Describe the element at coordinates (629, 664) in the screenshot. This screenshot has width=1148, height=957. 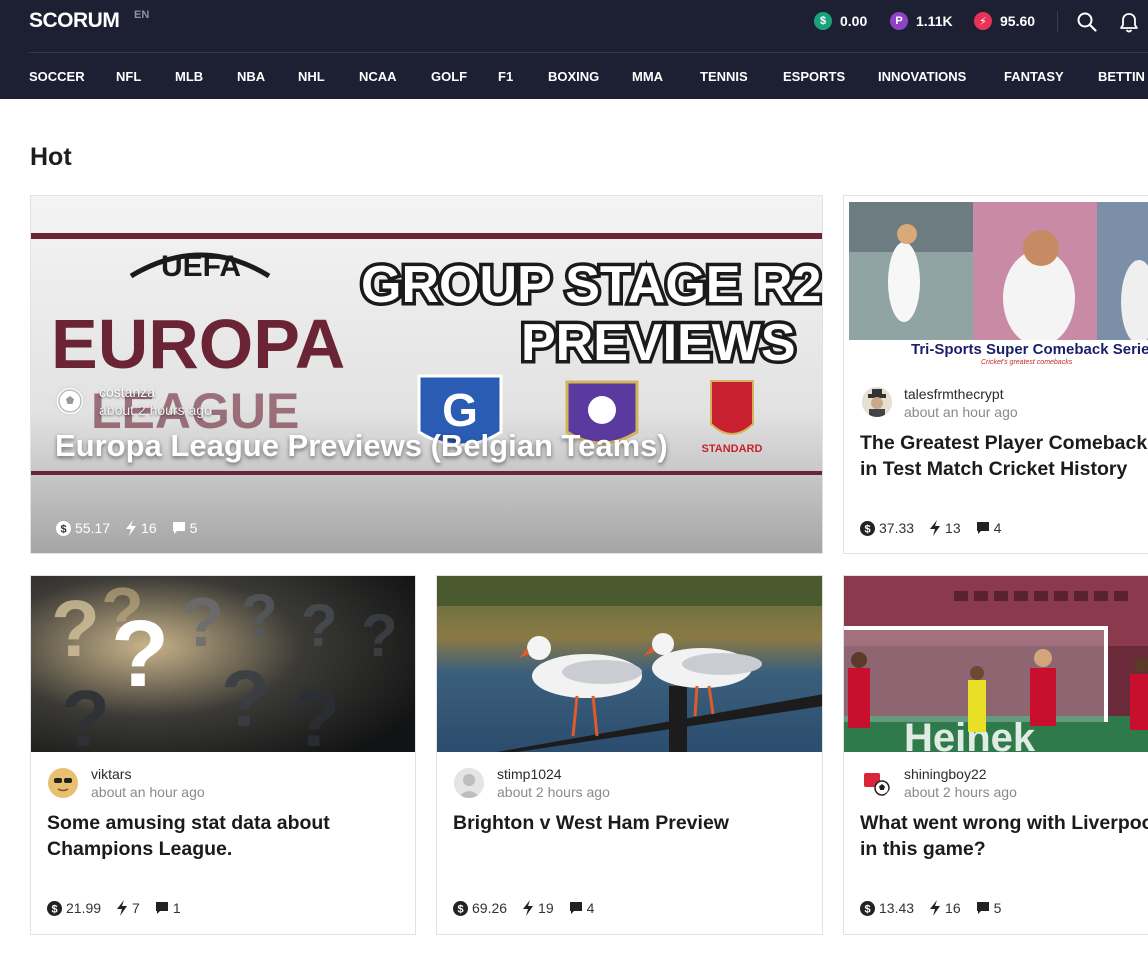
I see `post-image` at that location.